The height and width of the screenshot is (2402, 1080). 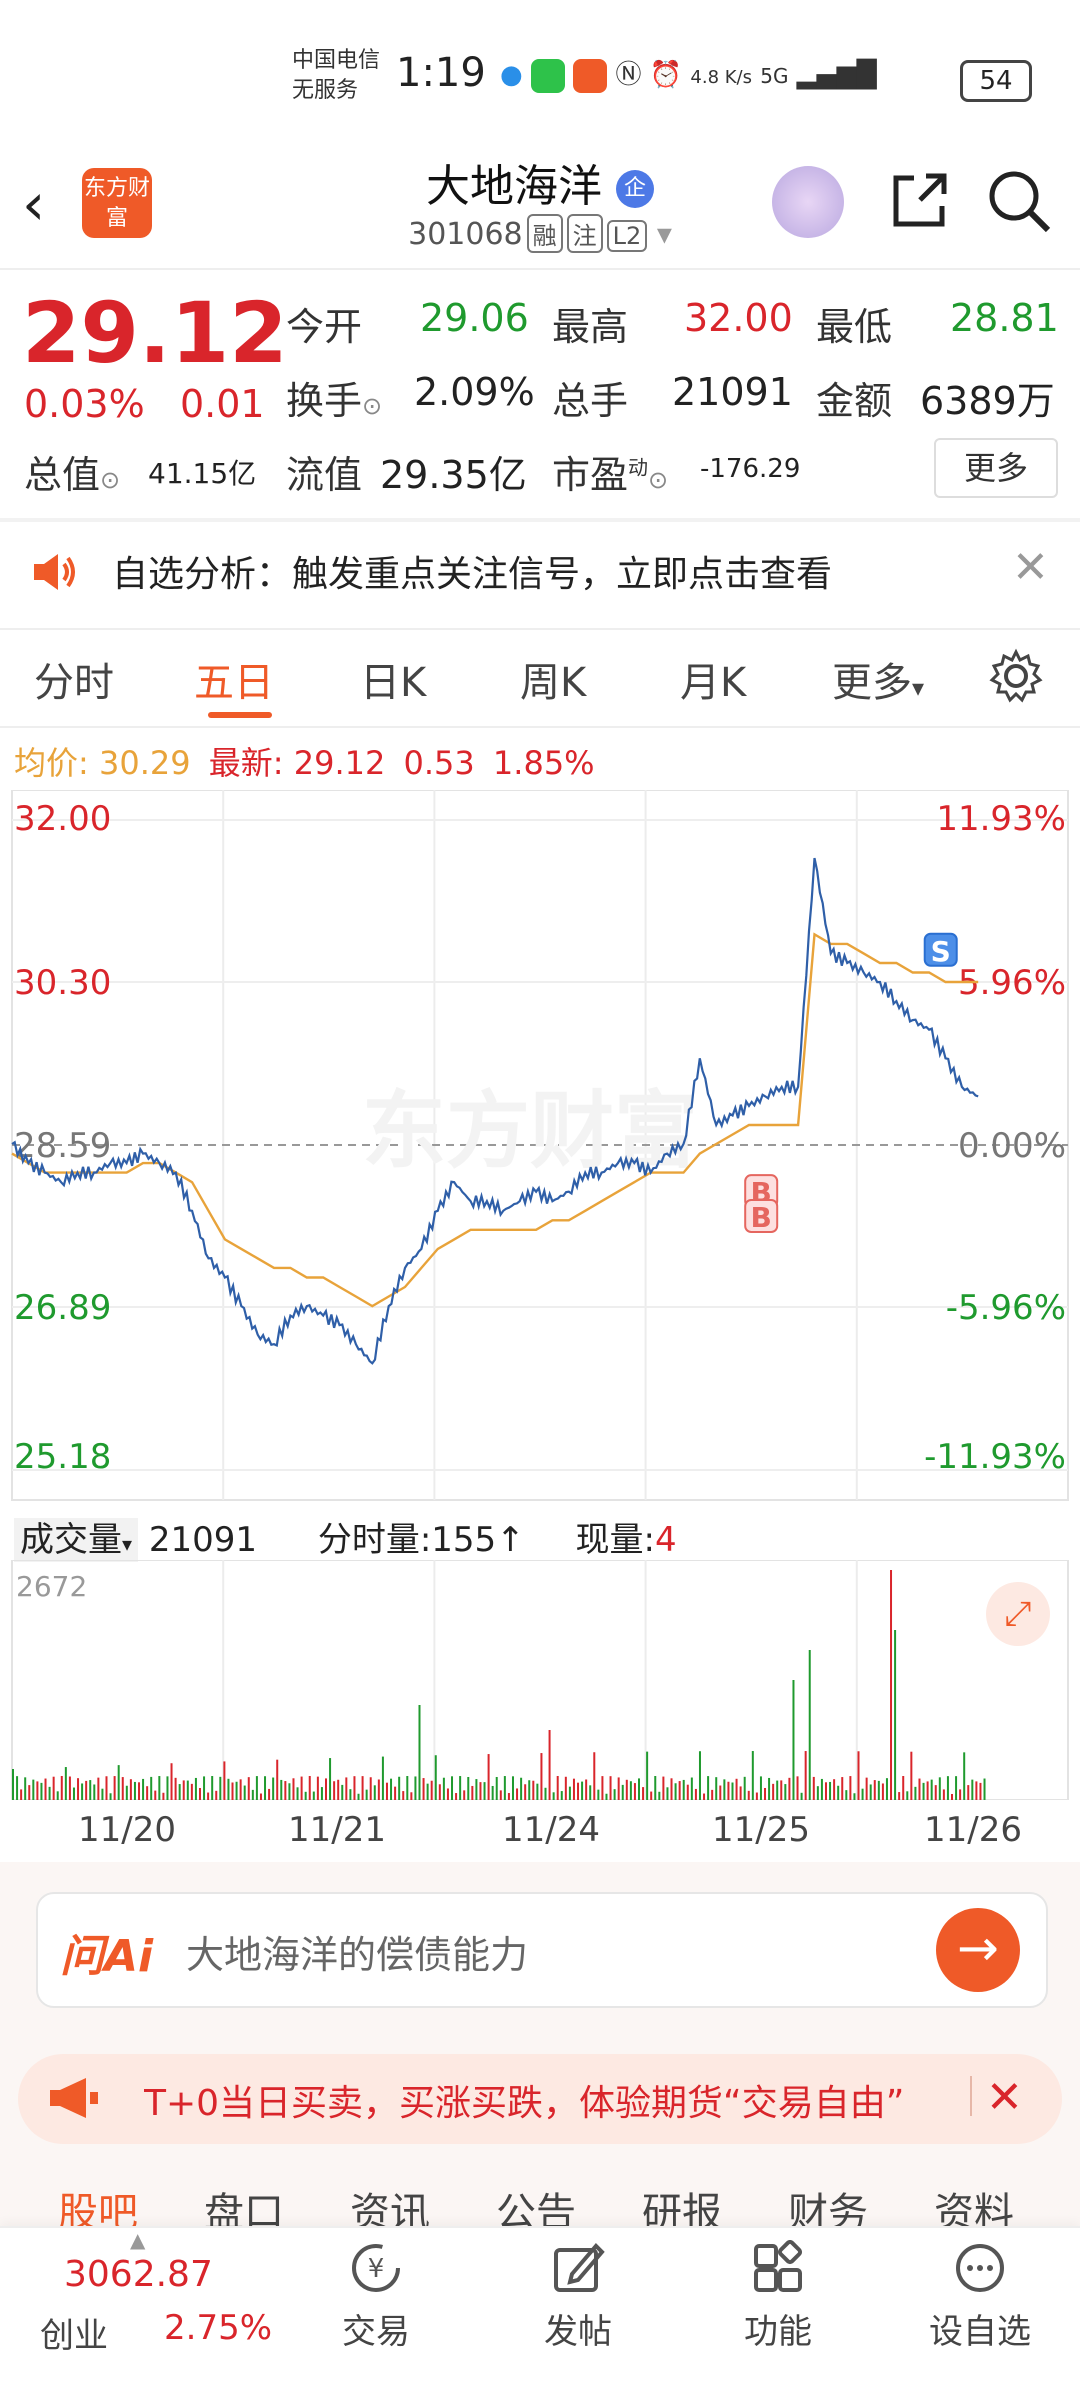 I want to click on nav-post: 发帖, so click(x=578, y=2296).